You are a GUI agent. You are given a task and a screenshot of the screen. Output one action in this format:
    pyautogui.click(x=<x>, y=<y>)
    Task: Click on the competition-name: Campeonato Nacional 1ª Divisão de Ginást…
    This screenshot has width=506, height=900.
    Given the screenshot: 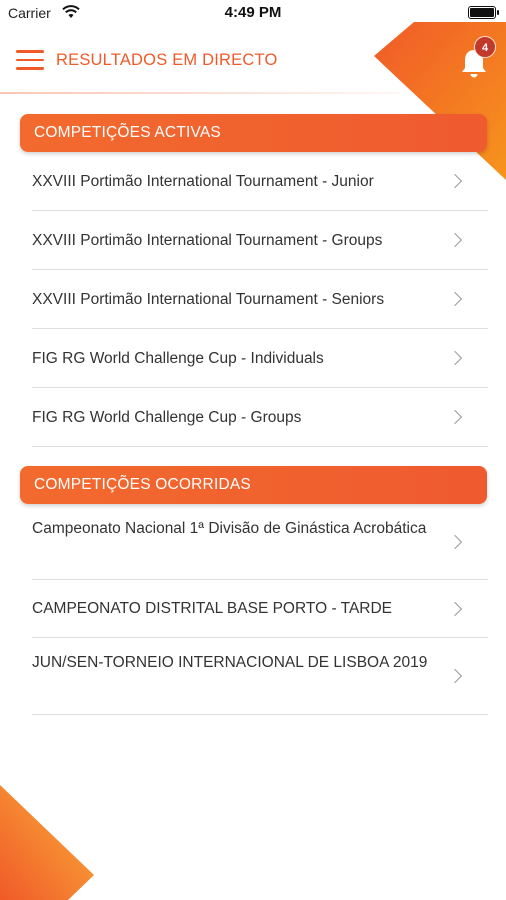 What is the action you would take?
    pyautogui.click(x=229, y=528)
    